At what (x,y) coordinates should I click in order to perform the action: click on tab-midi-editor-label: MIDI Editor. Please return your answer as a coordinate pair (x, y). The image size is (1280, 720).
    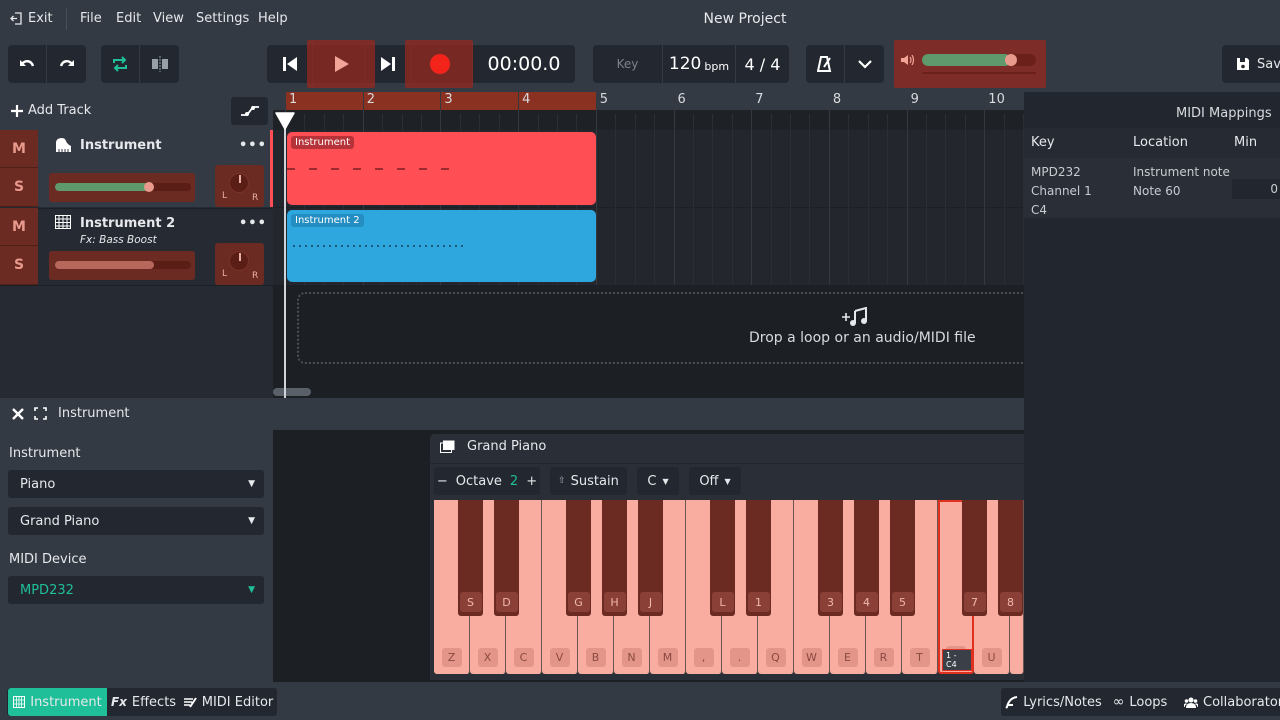
    Looking at the image, I should click on (237, 702).